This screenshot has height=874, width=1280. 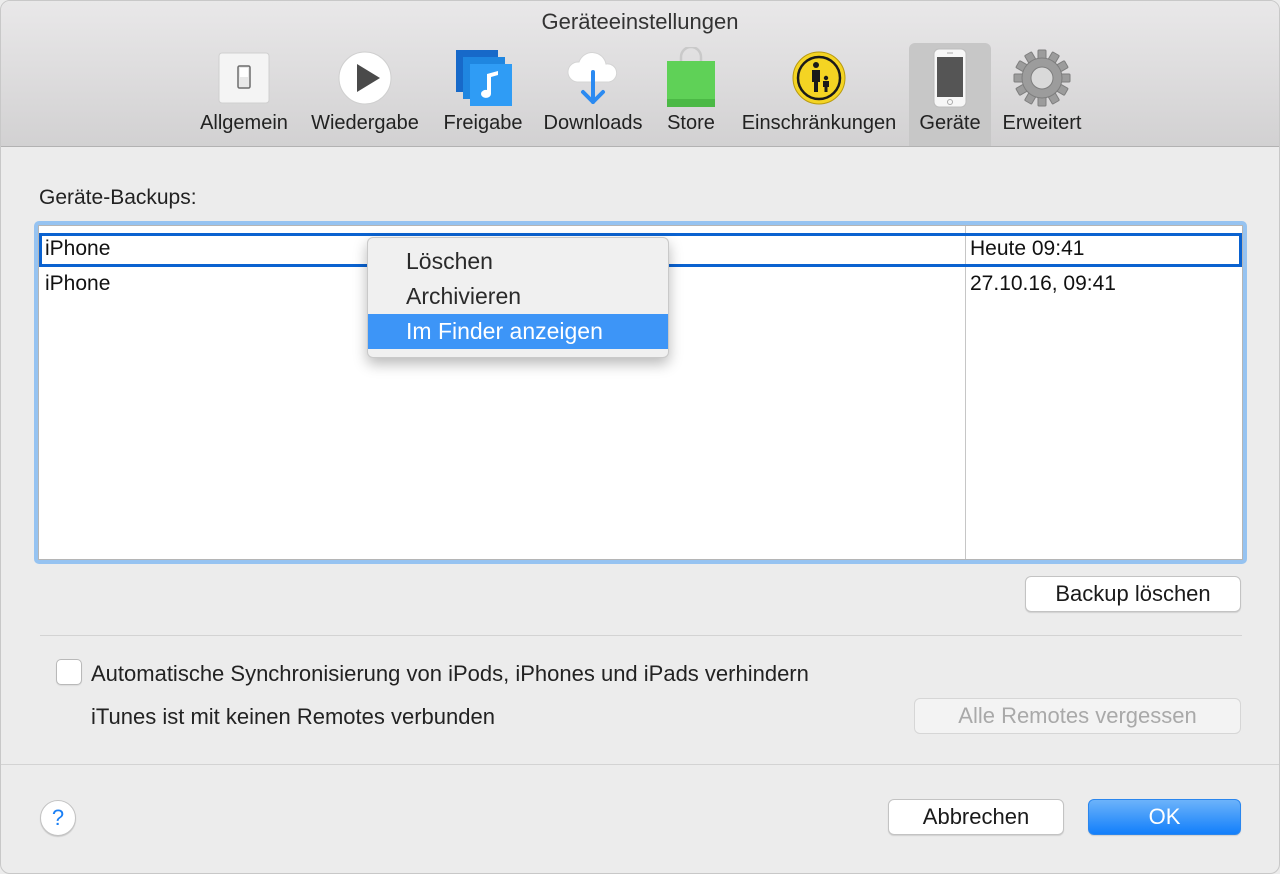 What do you see at coordinates (244, 123) in the screenshot?
I see `tab-label: Allgemein` at bounding box center [244, 123].